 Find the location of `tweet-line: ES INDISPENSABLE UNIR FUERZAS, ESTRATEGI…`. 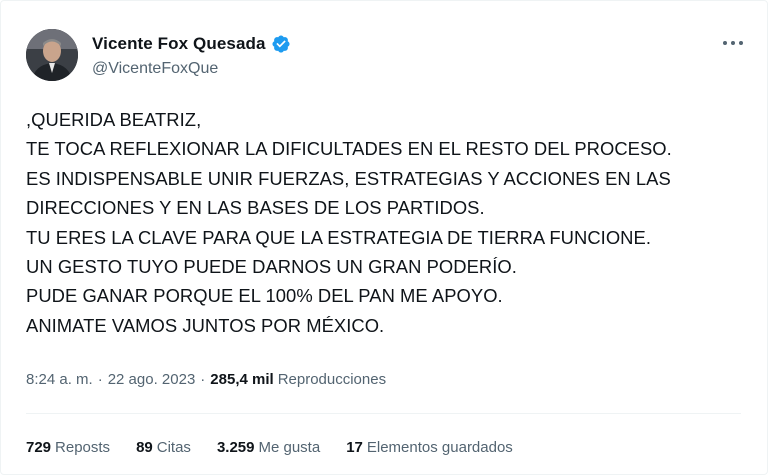

tweet-line: ES INDISPENSABLE UNIR FUERZAS, ESTRATEGI… is located at coordinates (348, 178).